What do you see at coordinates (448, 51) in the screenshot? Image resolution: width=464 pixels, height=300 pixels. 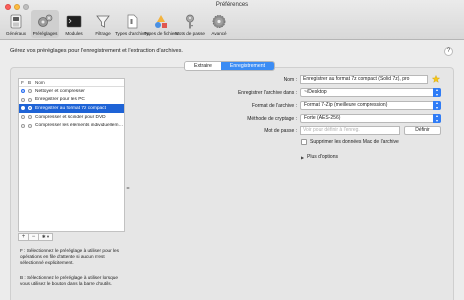 I see `help-button: ?` at bounding box center [448, 51].